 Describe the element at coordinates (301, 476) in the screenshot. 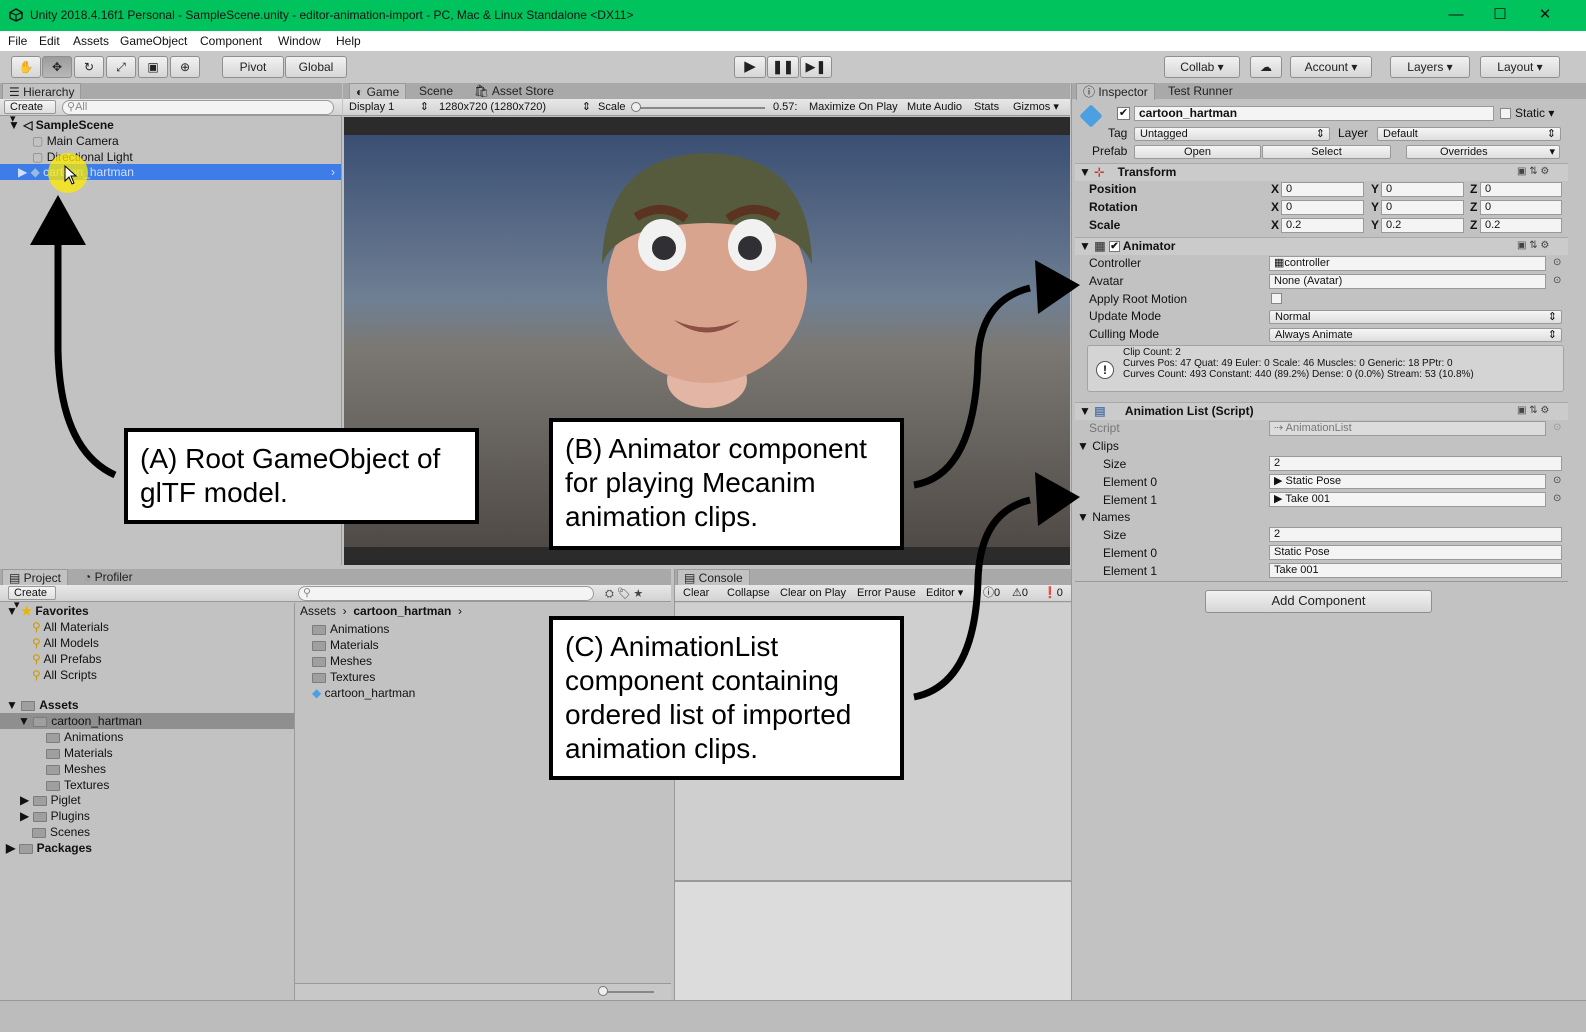

I see `callout-a: (A) Root GameObject of glTF model.` at that location.